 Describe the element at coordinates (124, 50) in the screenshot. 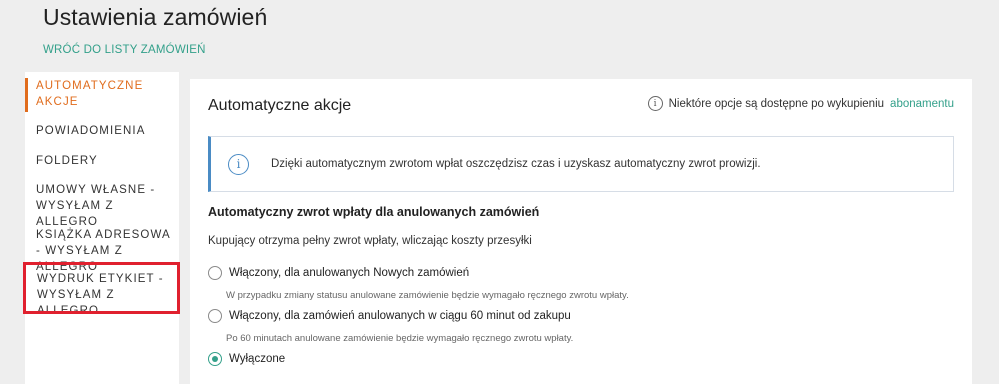

I see `back-to-orders-link: WRÓĆ DO LISTY ZAMÓWIEŃ` at that location.